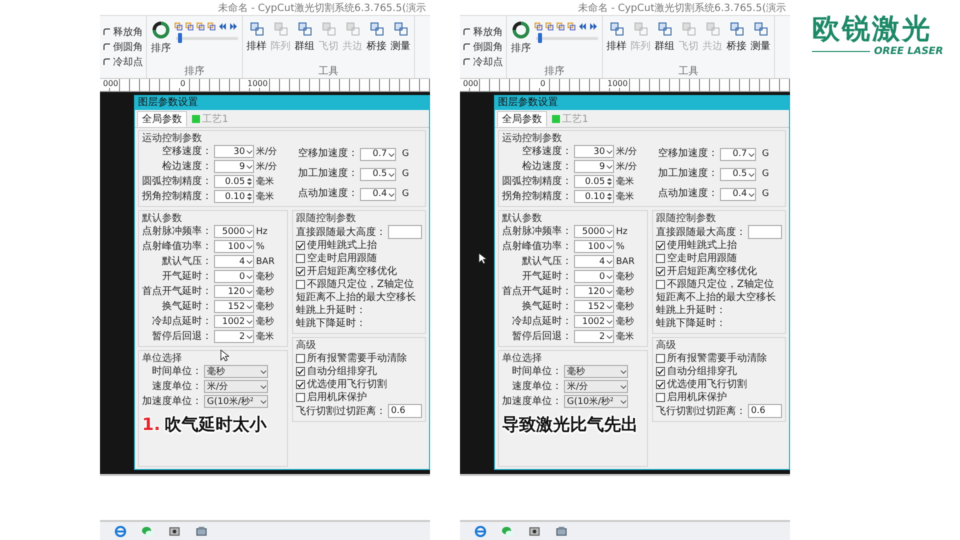 The width and height of the screenshot is (960, 540). Describe the element at coordinates (682, 8) in the screenshot. I see `window-title: 未命名 - CypCut激光切割系统6.3.765.5(演示` at that location.